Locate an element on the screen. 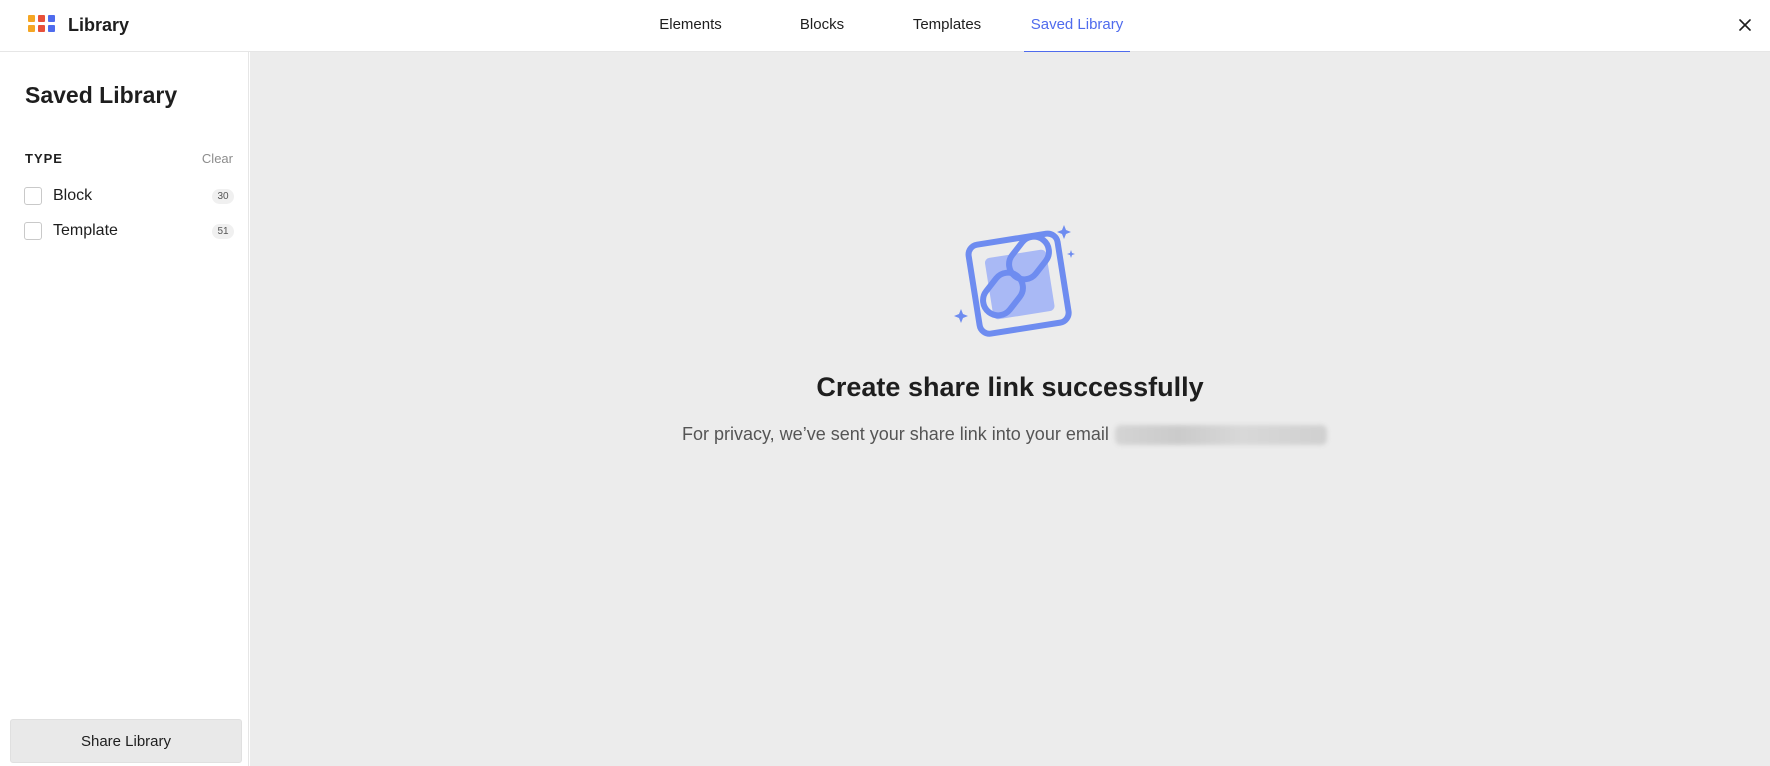 The height and width of the screenshot is (766, 1770). filter-label: Block is located at coordinates (73, 195).